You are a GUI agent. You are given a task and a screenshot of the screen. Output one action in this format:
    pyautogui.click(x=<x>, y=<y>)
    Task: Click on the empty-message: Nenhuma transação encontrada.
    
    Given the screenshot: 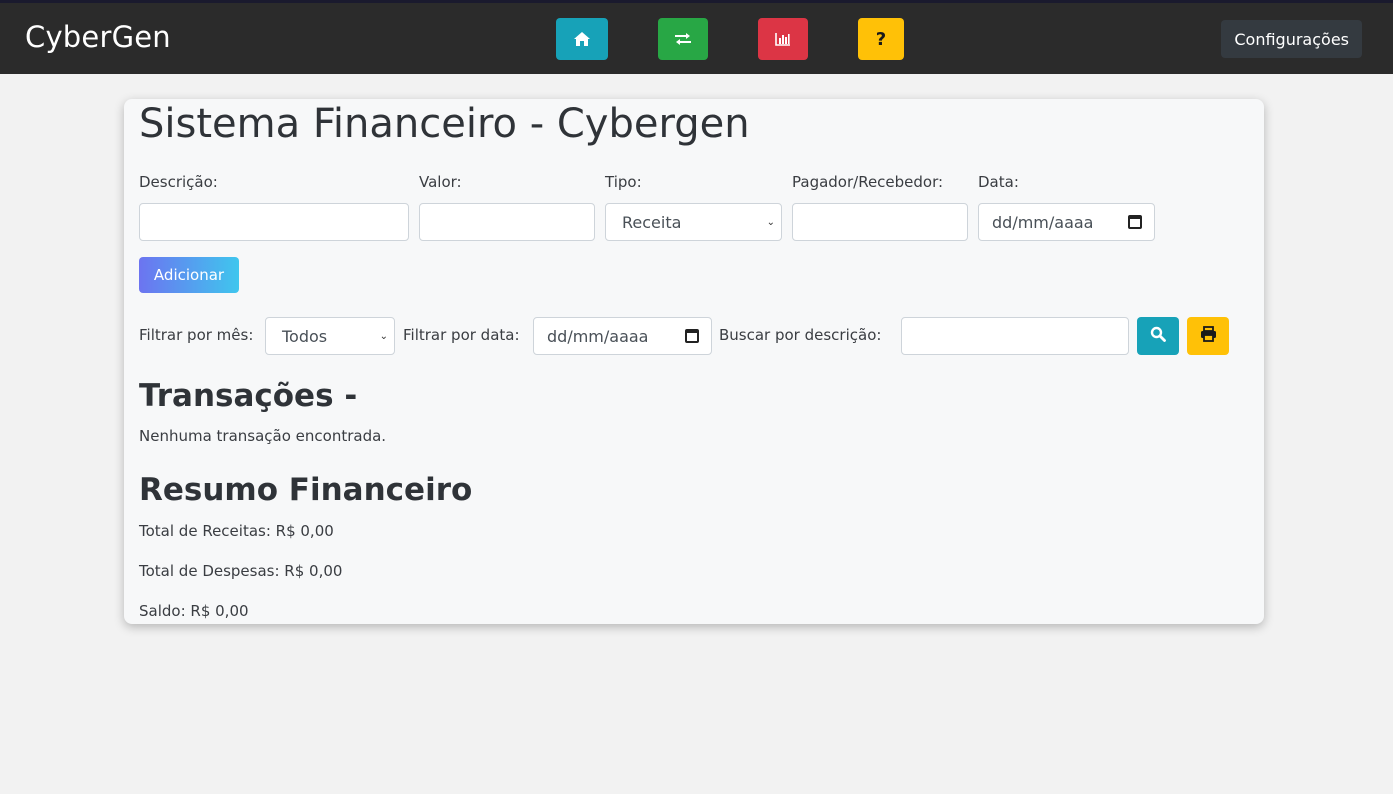 What is the action you would take?
    pyautogui.click(x=263, y=436)
    